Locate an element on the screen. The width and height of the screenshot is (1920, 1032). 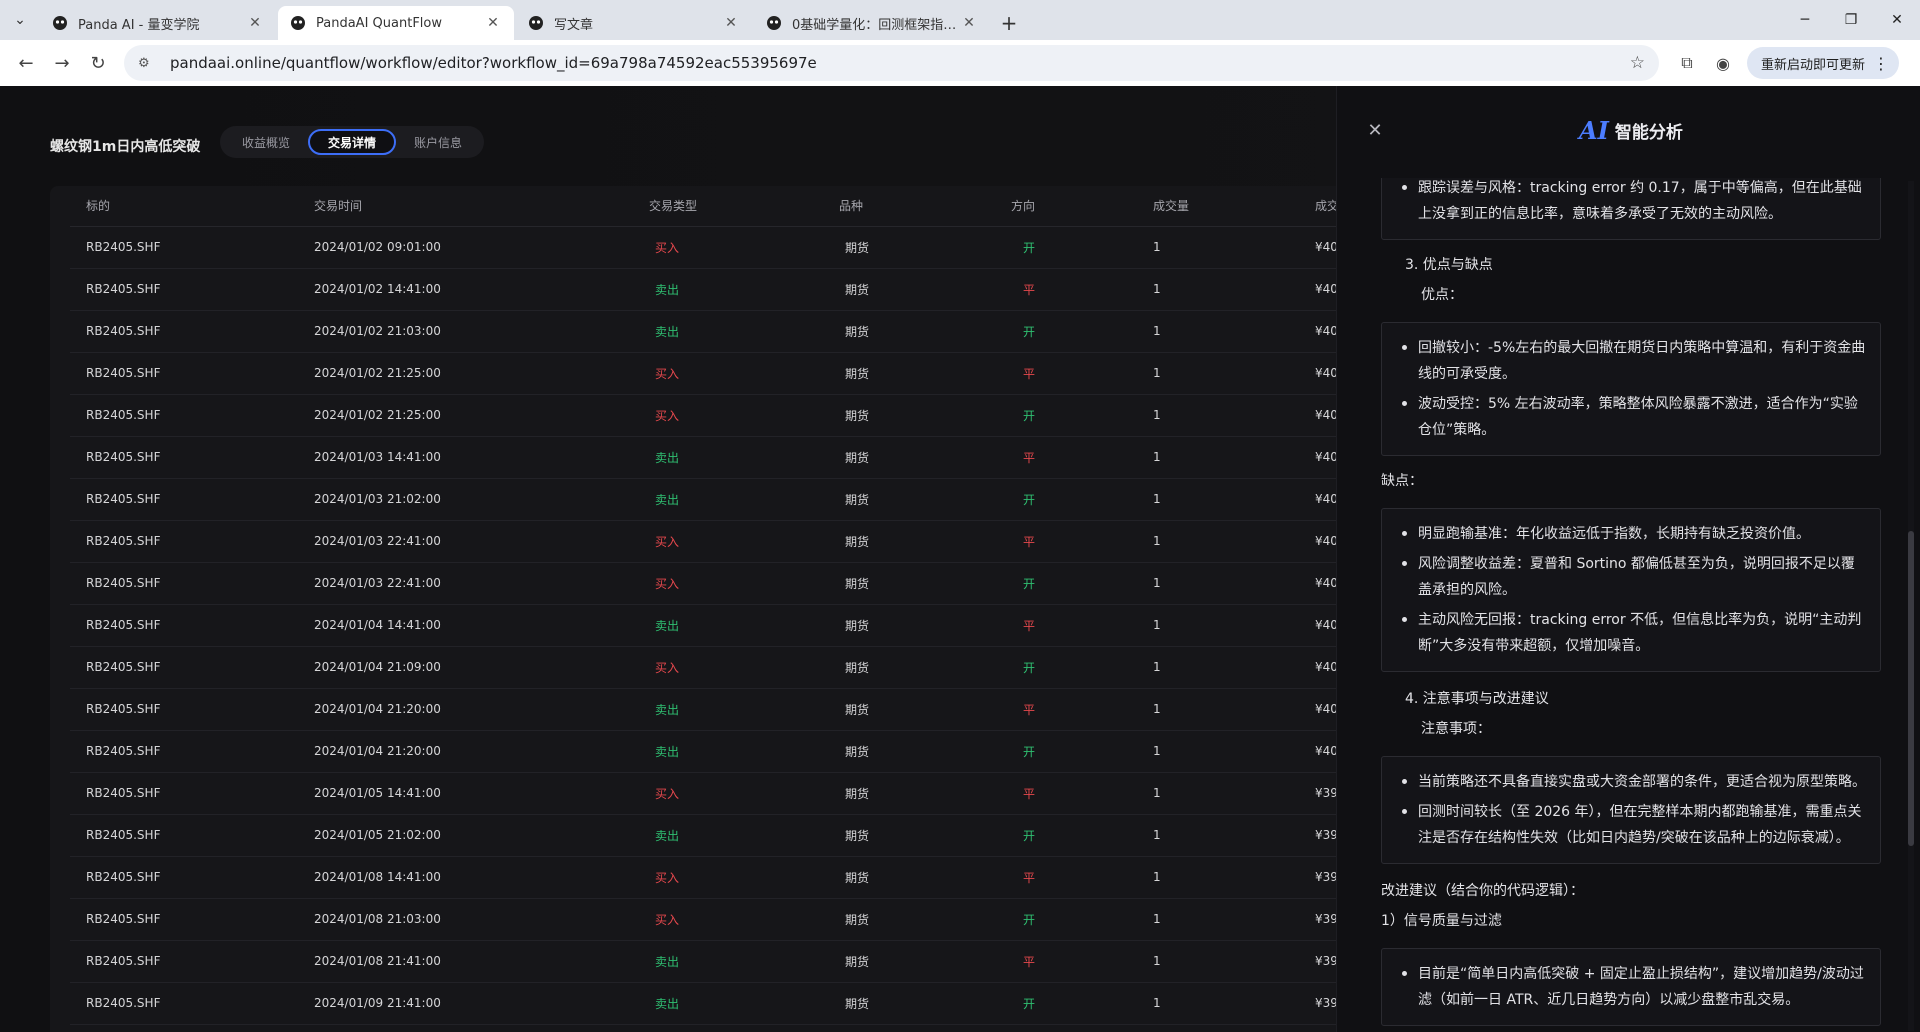
more-vertical-icon: ⋮ is located at coordinates (1881, 63).